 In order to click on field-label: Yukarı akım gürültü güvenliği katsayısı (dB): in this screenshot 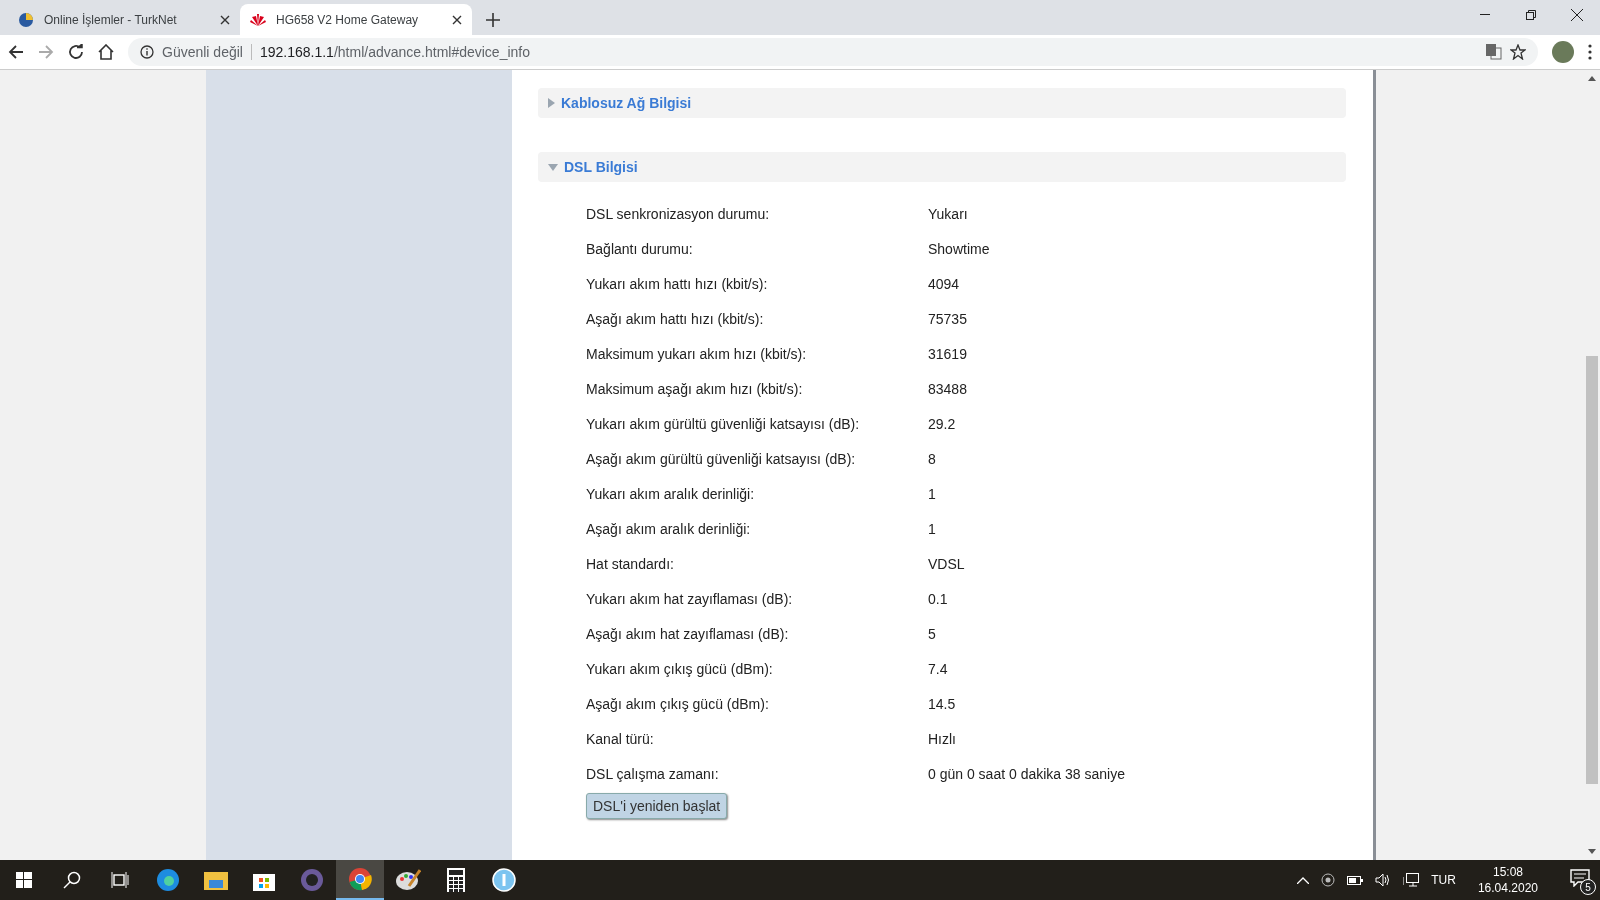, I will do `click(723, 424)`.